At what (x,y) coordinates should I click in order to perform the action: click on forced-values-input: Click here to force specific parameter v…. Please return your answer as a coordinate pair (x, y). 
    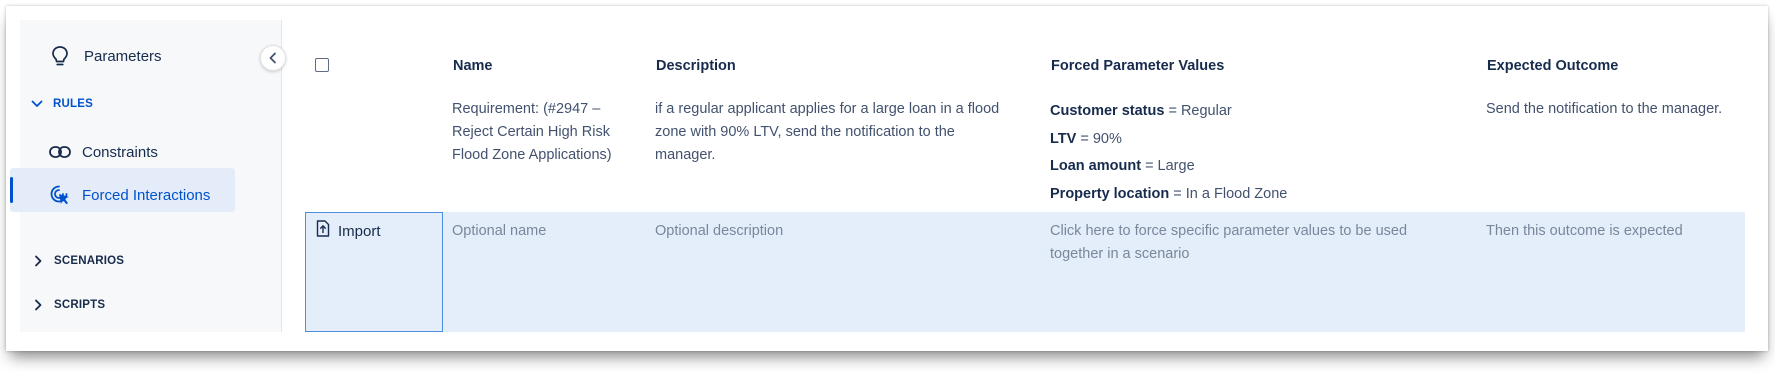
    Looking at the image, I should click on (1228, 243).